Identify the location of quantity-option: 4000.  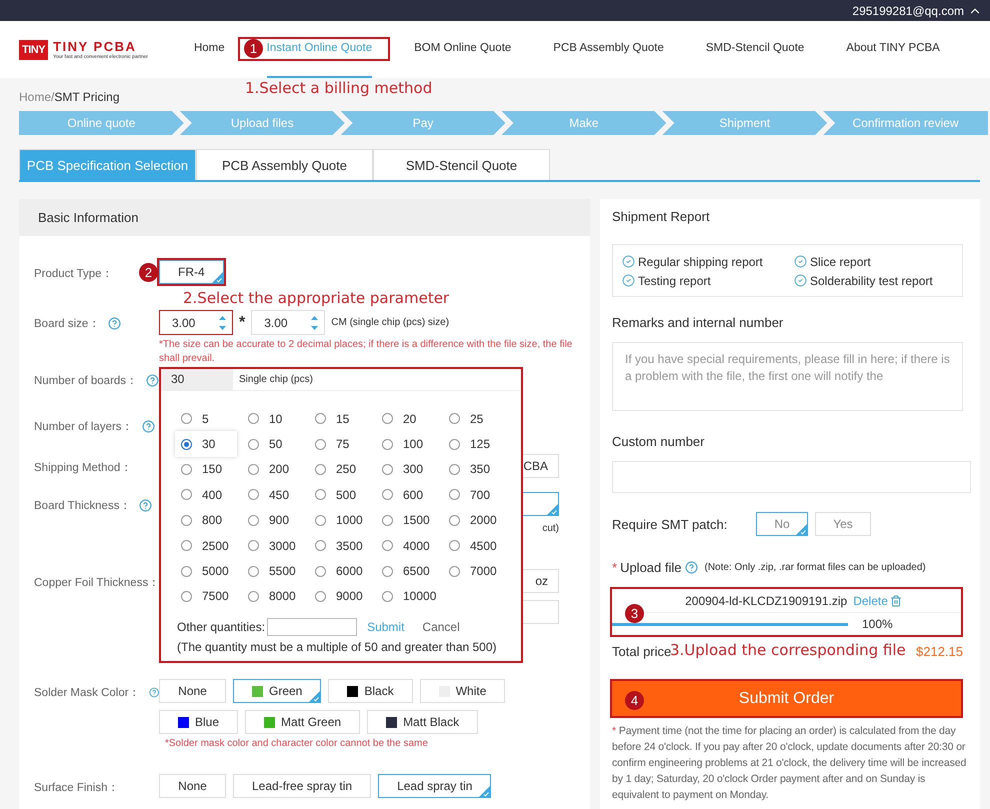
(407, 545).